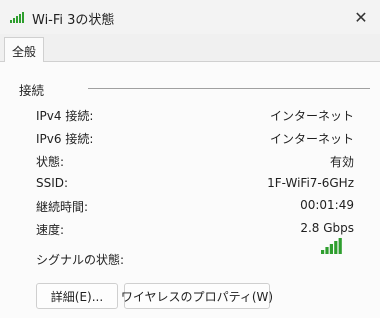  Describe the element at coordinates (190, 48) in the screenshot. I see `tab-strip: 全般` at that location.